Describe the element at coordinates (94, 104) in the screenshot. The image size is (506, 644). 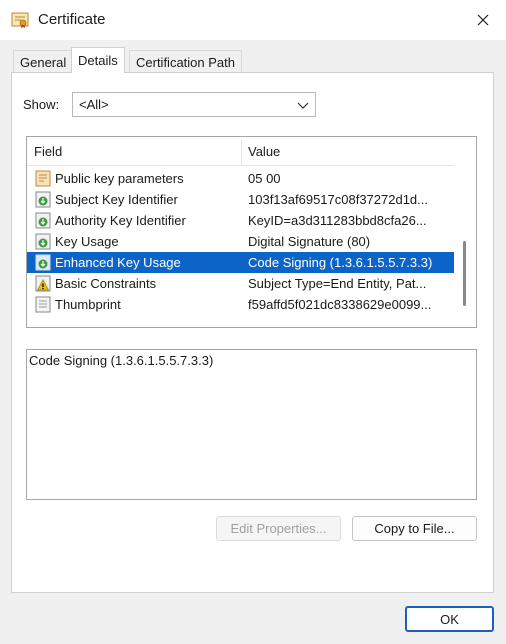
I see `show-select-value: <All>` at that location.